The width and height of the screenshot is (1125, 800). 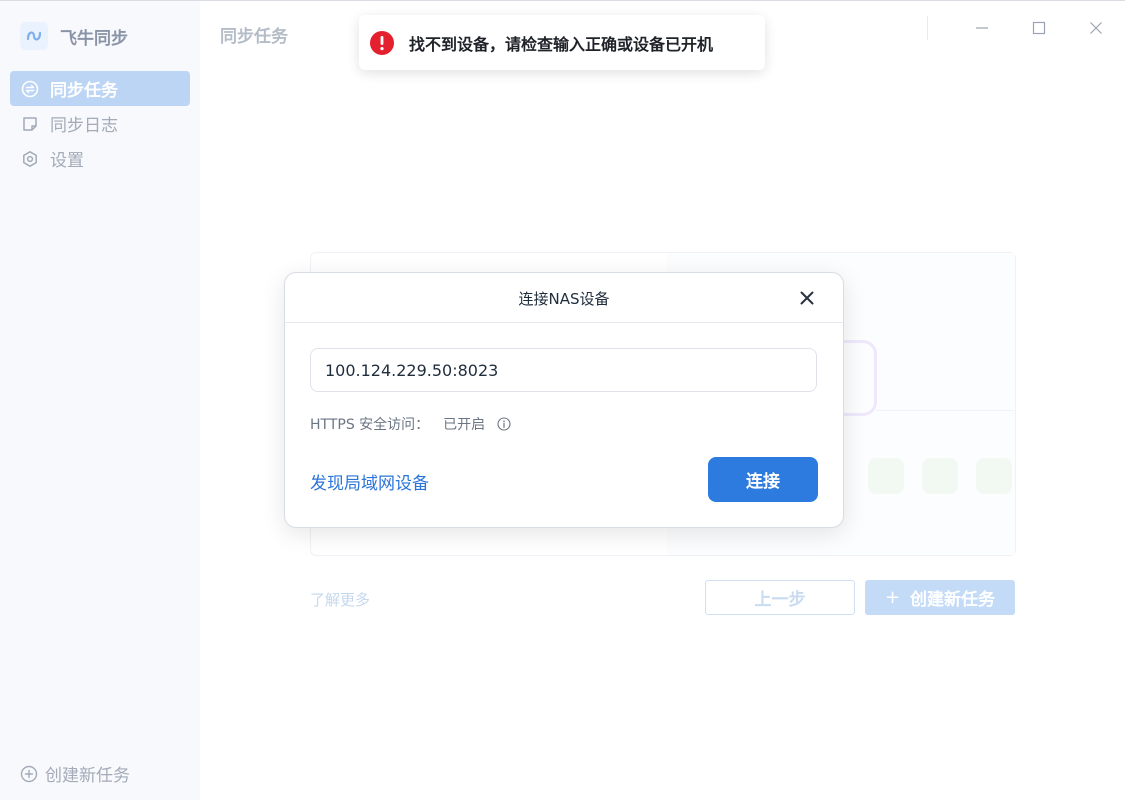 I want to click on error-toast: 找不到设备，请检查输入正确或设备已开机, so click(x=562, y=42).